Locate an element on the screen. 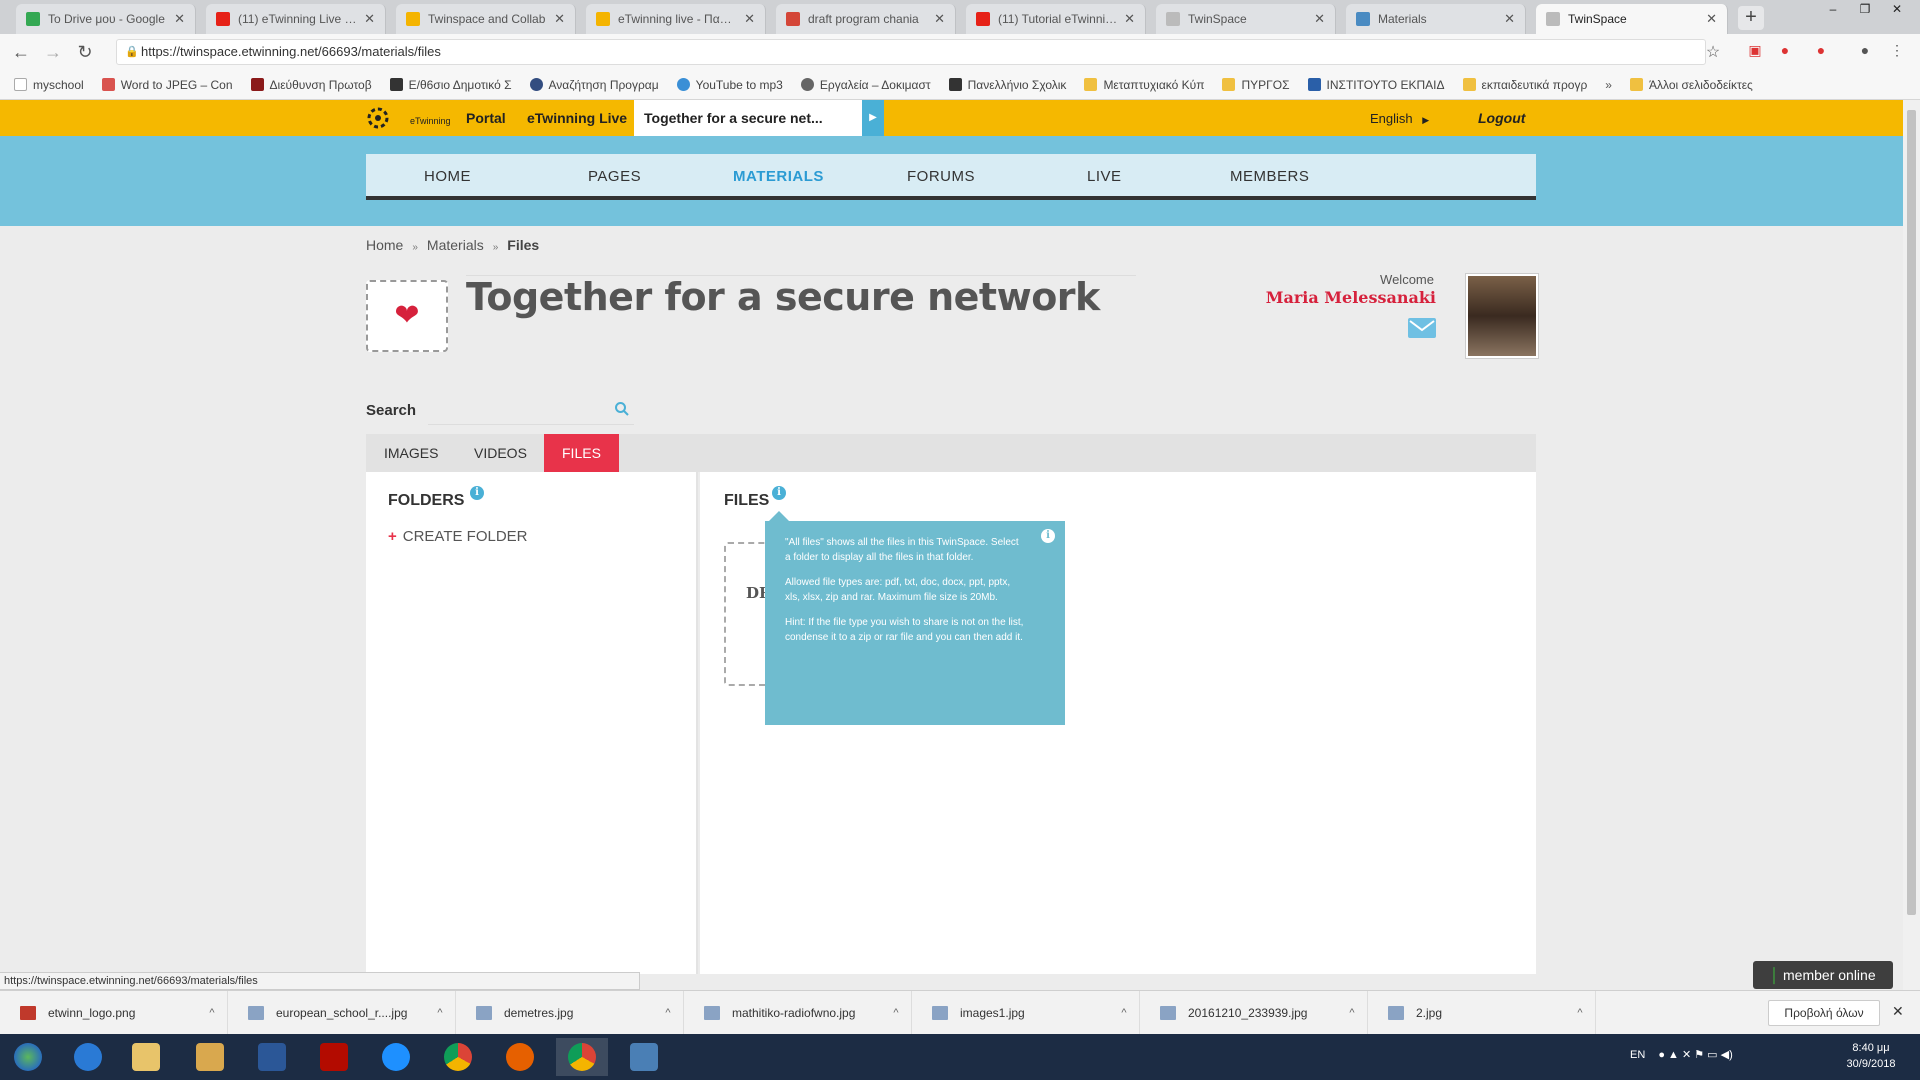  more-bookmarks-icon: » is located at coordinates (1608, 85).